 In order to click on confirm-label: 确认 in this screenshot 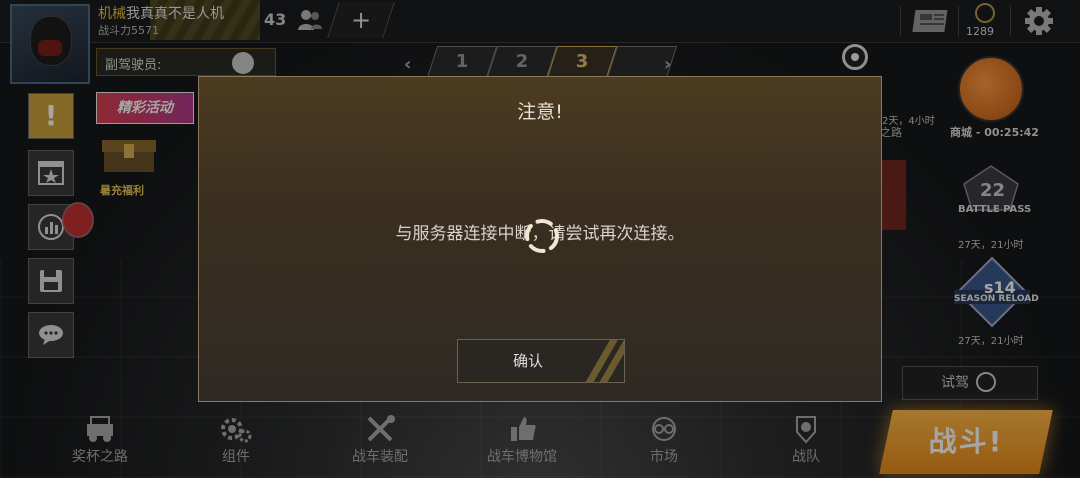, I will do `click(527, 361)`.